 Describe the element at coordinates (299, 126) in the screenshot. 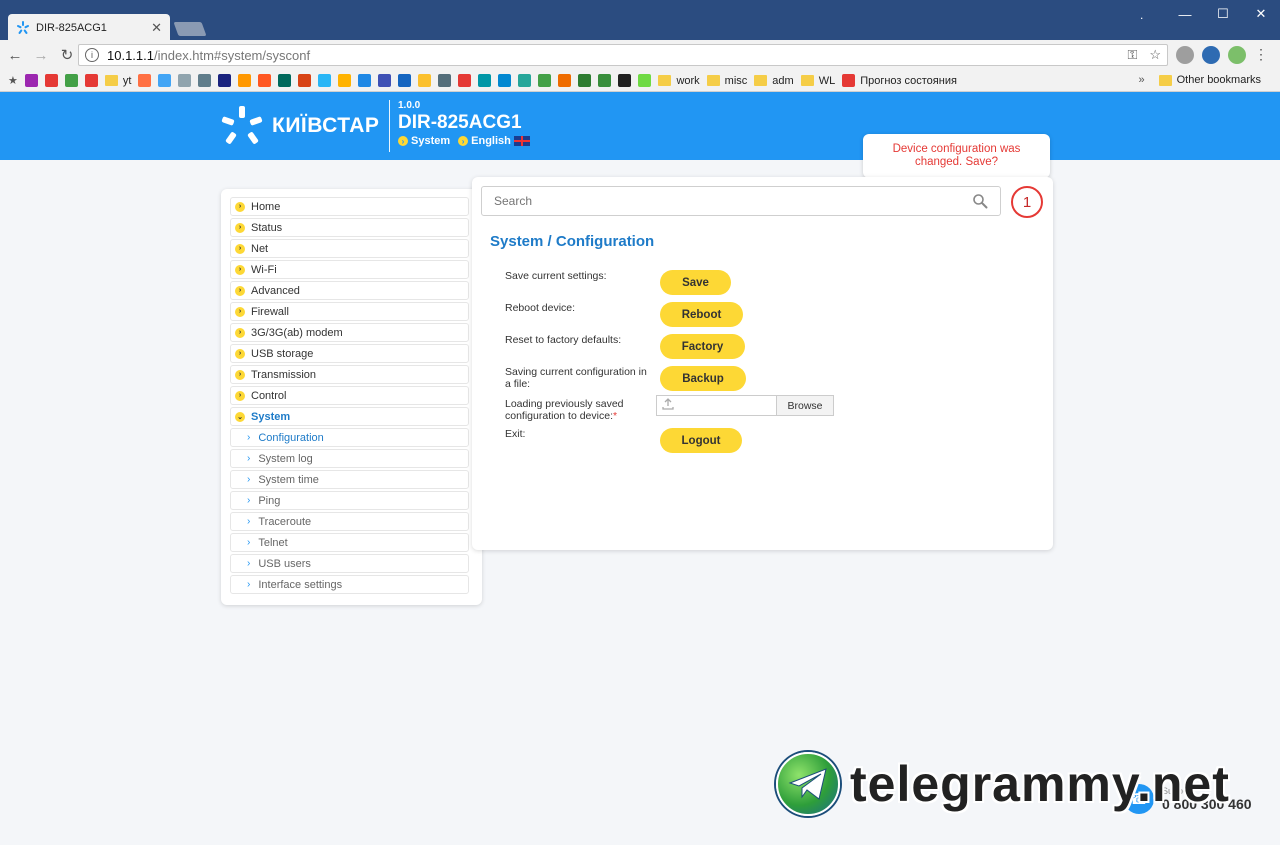

I see `kyivstar-logo: КИЇВСТАР` at that location.